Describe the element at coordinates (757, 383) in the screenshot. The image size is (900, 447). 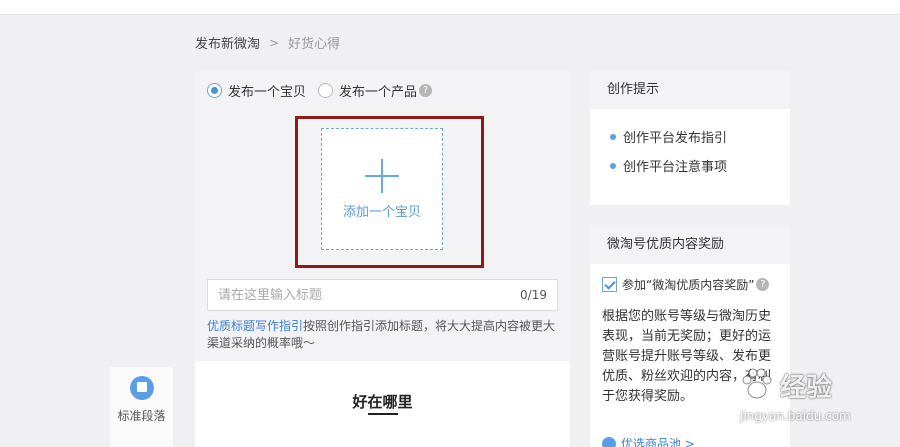
I see `baidu-paw-icon` at that location.